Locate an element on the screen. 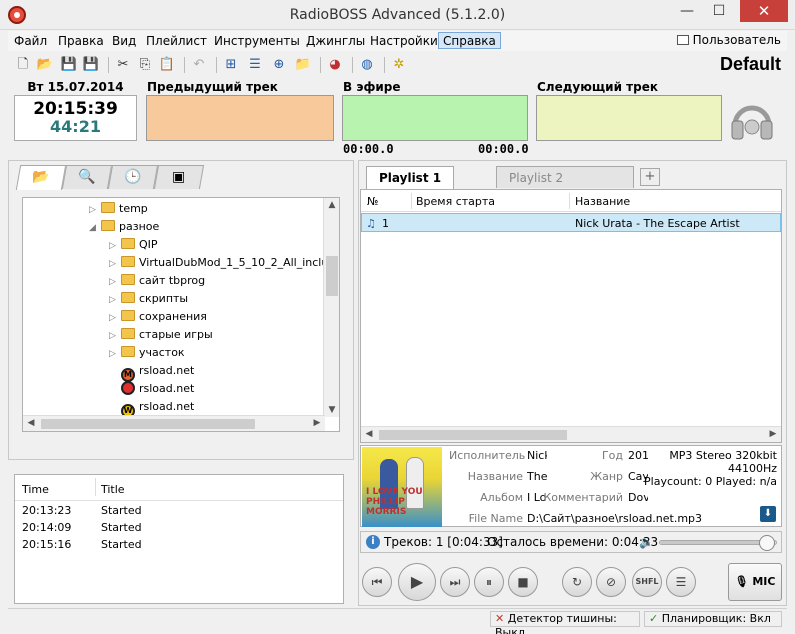 The height and width of the screenshot is (634, 795). col-start-time: Время старта is located at coordinates (455, 201).